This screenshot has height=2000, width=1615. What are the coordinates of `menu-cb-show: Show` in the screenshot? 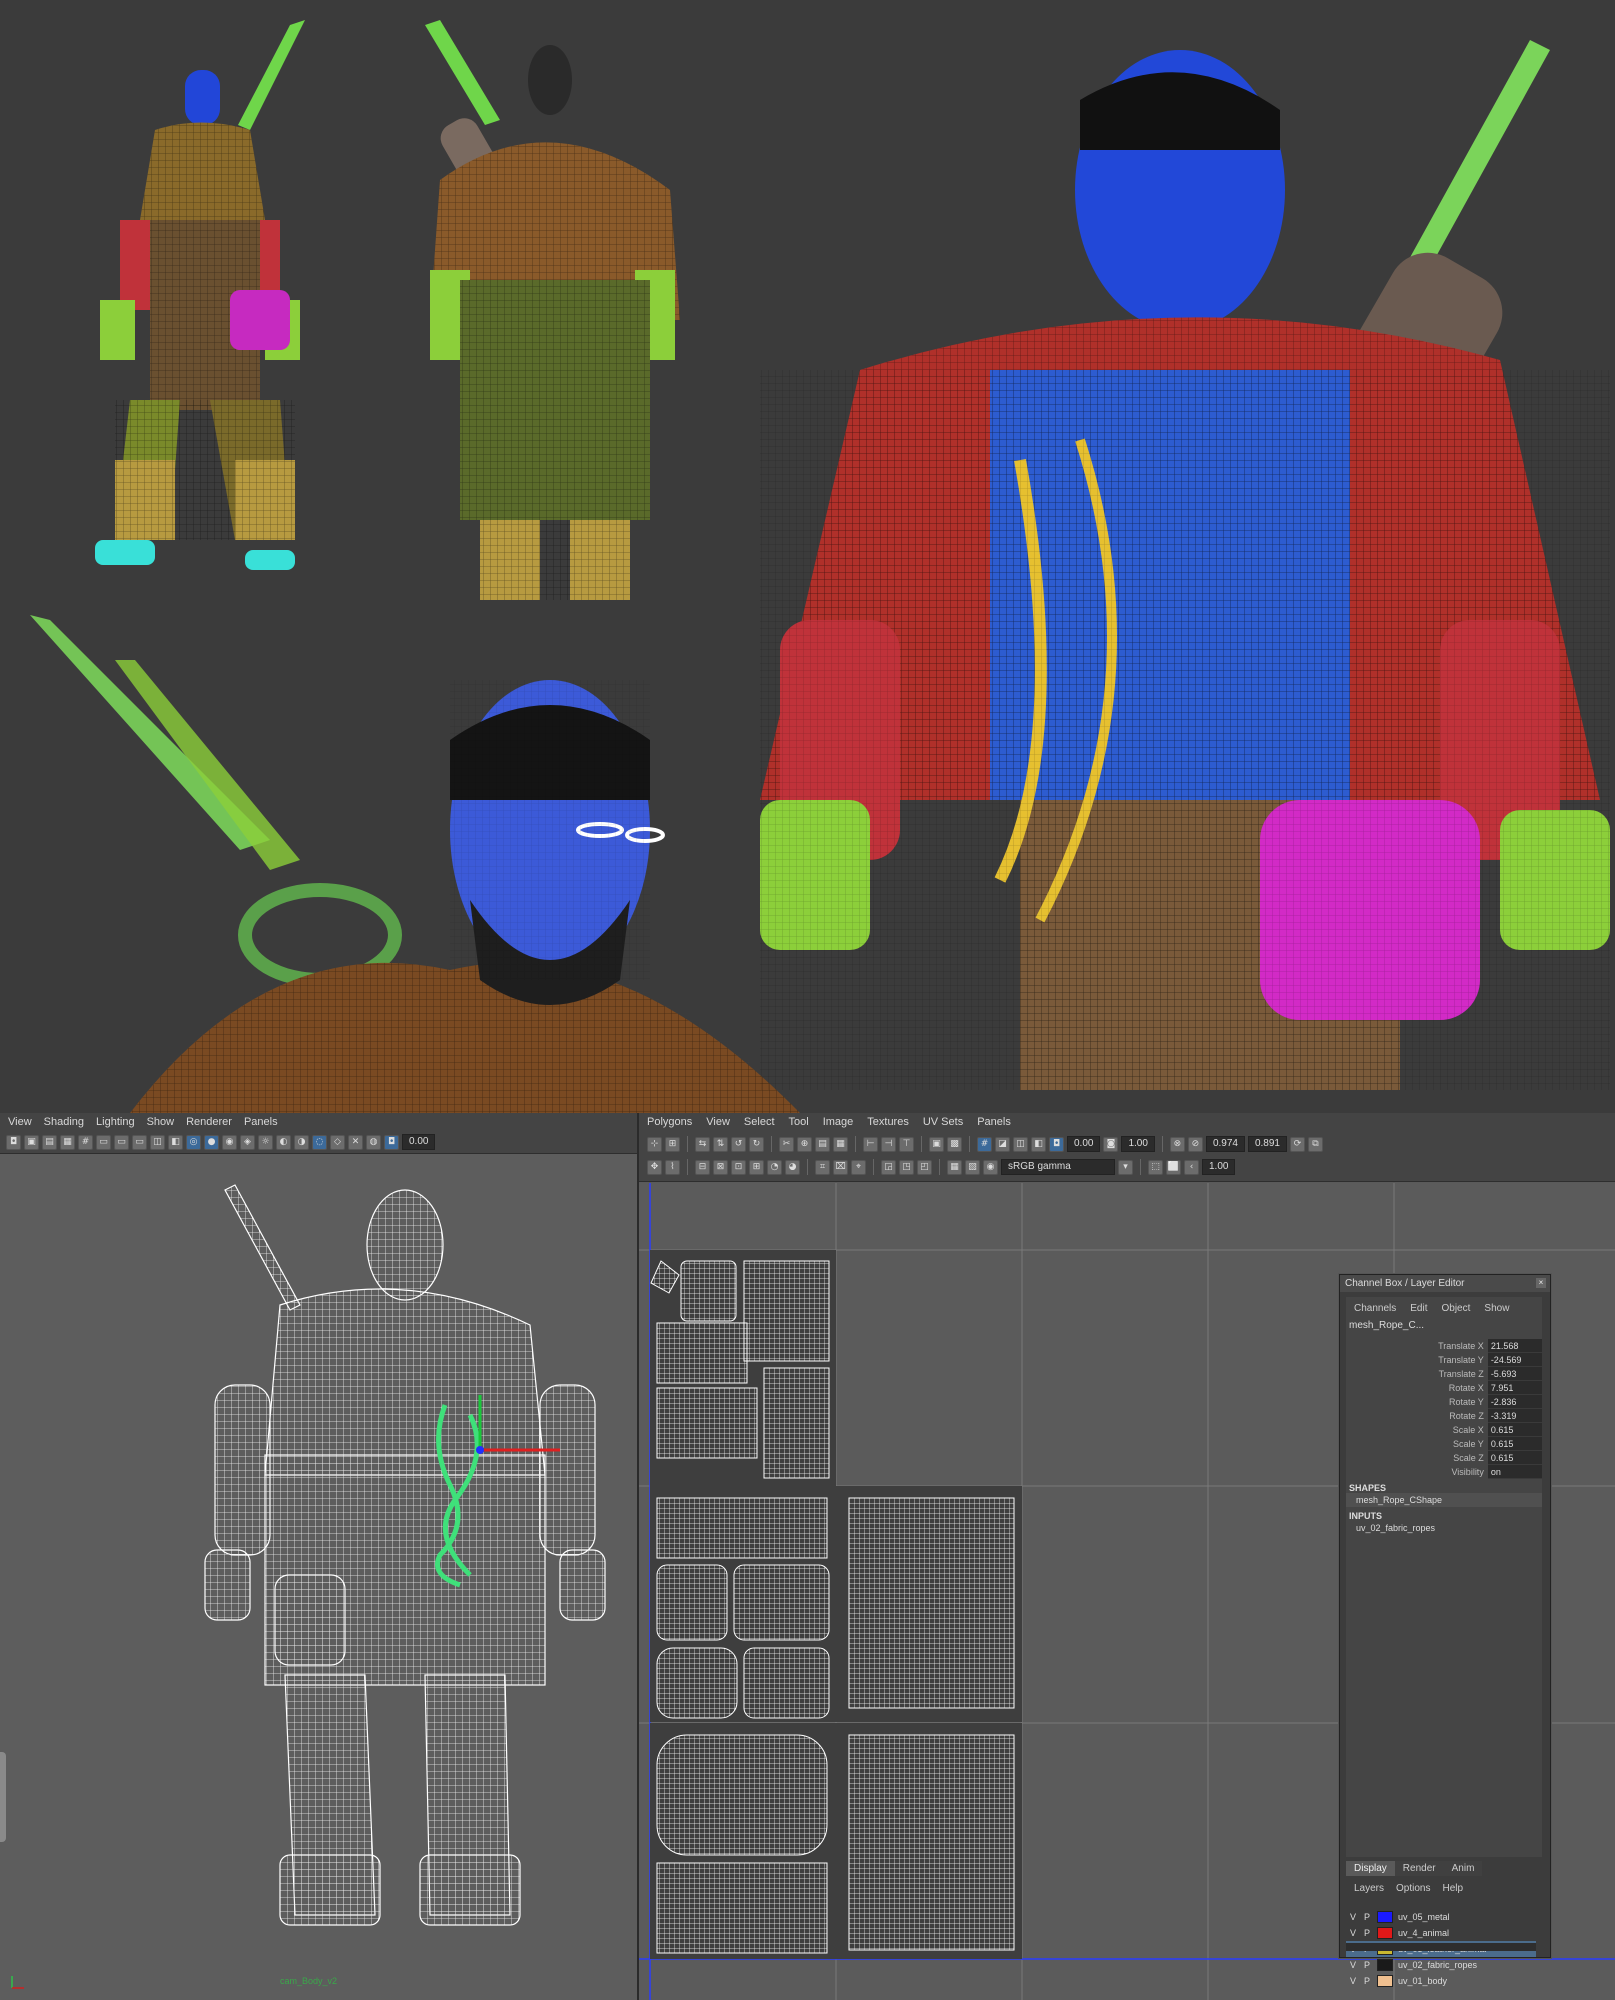 It's located at (1496, 1308).